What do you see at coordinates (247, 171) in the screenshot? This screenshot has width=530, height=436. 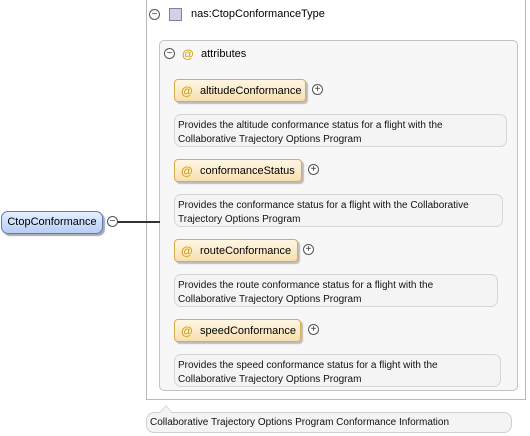 I see `attribute-name: conformanceStatus` at bounding box center [247, 171].